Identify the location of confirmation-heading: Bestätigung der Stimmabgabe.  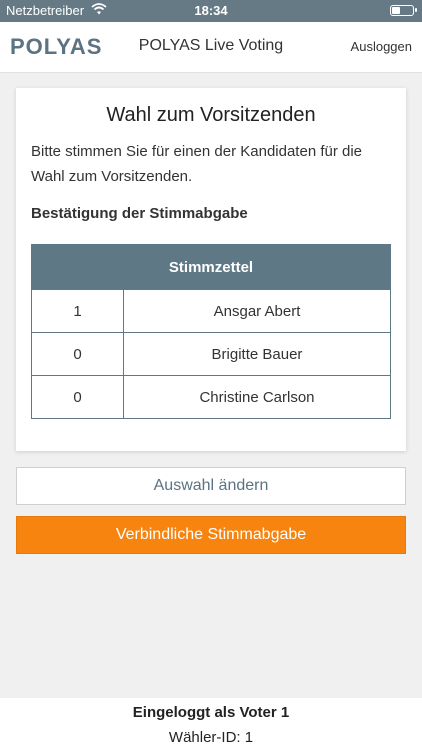
(139, 213).